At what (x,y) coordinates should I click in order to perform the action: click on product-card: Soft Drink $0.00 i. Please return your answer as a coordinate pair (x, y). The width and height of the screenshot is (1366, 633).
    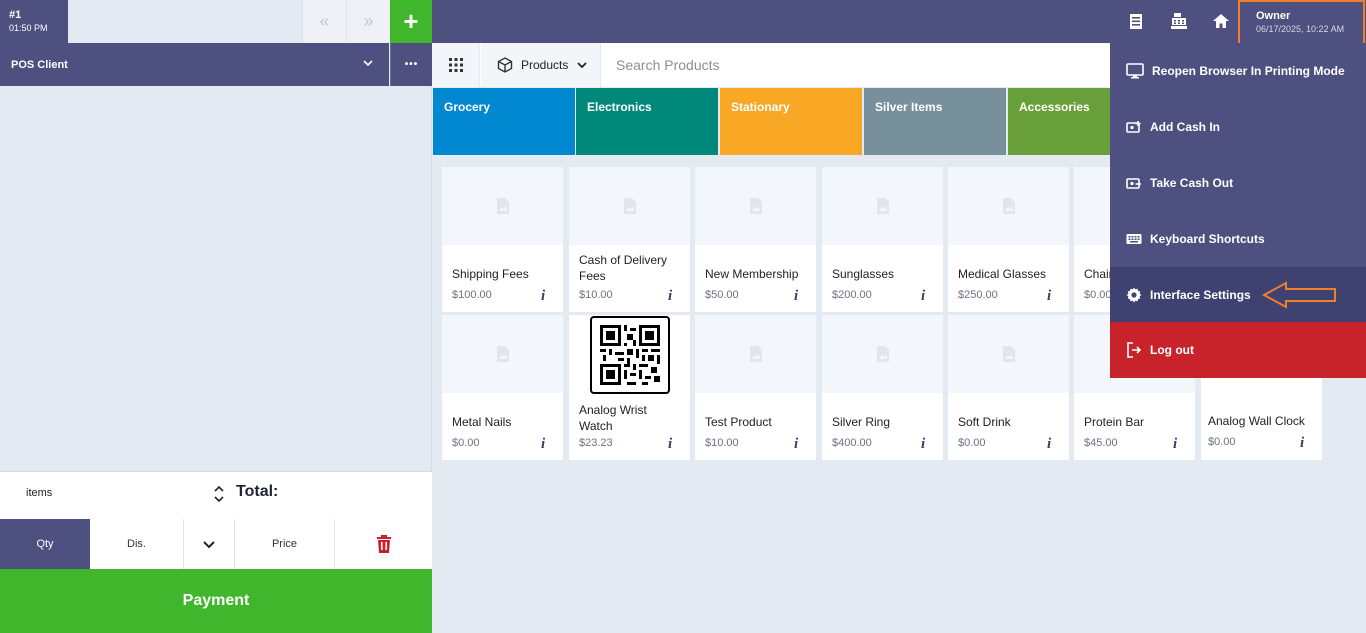
    Looking at the image, I should click on (1008, 387).